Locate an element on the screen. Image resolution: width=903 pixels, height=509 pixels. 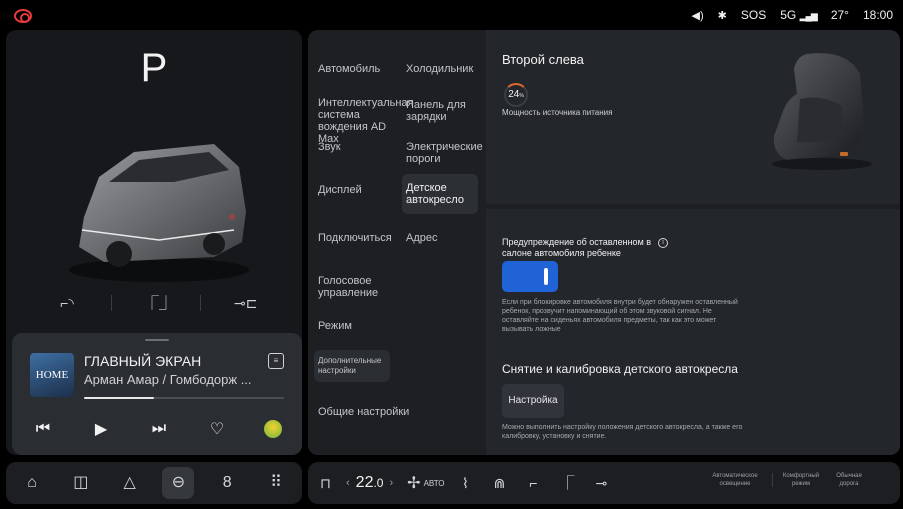
seat-icon: ⎾ is located at coordinates (567, 483).